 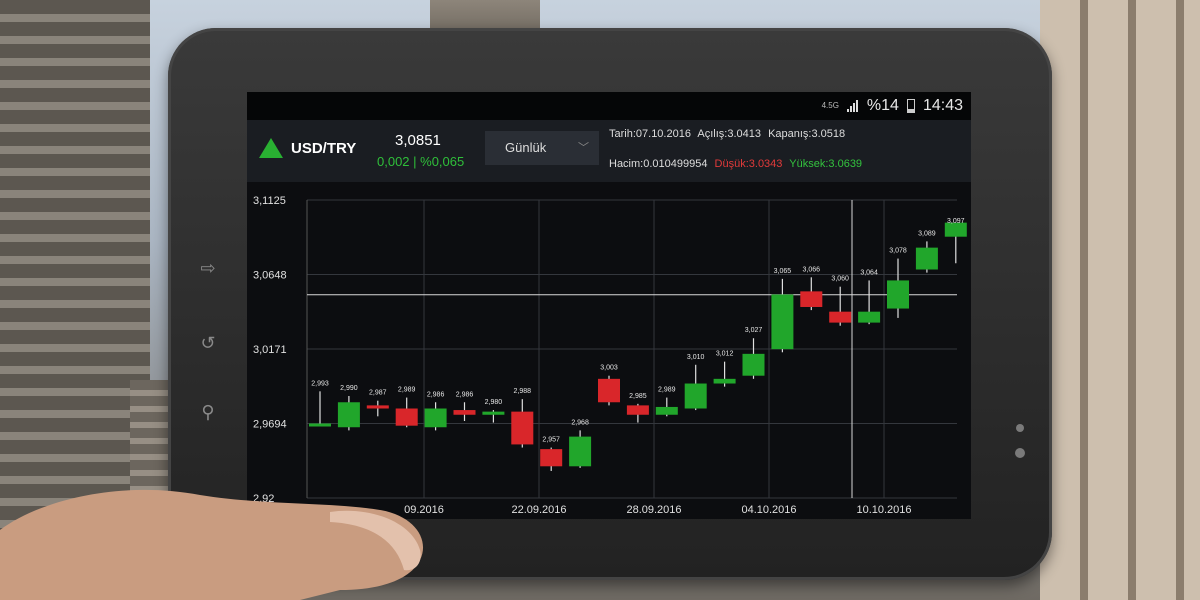 What do you see at coordinates (320, 383) in the screenshot?
I see `candle-label: 2,993` at bounding box center [320, 383].